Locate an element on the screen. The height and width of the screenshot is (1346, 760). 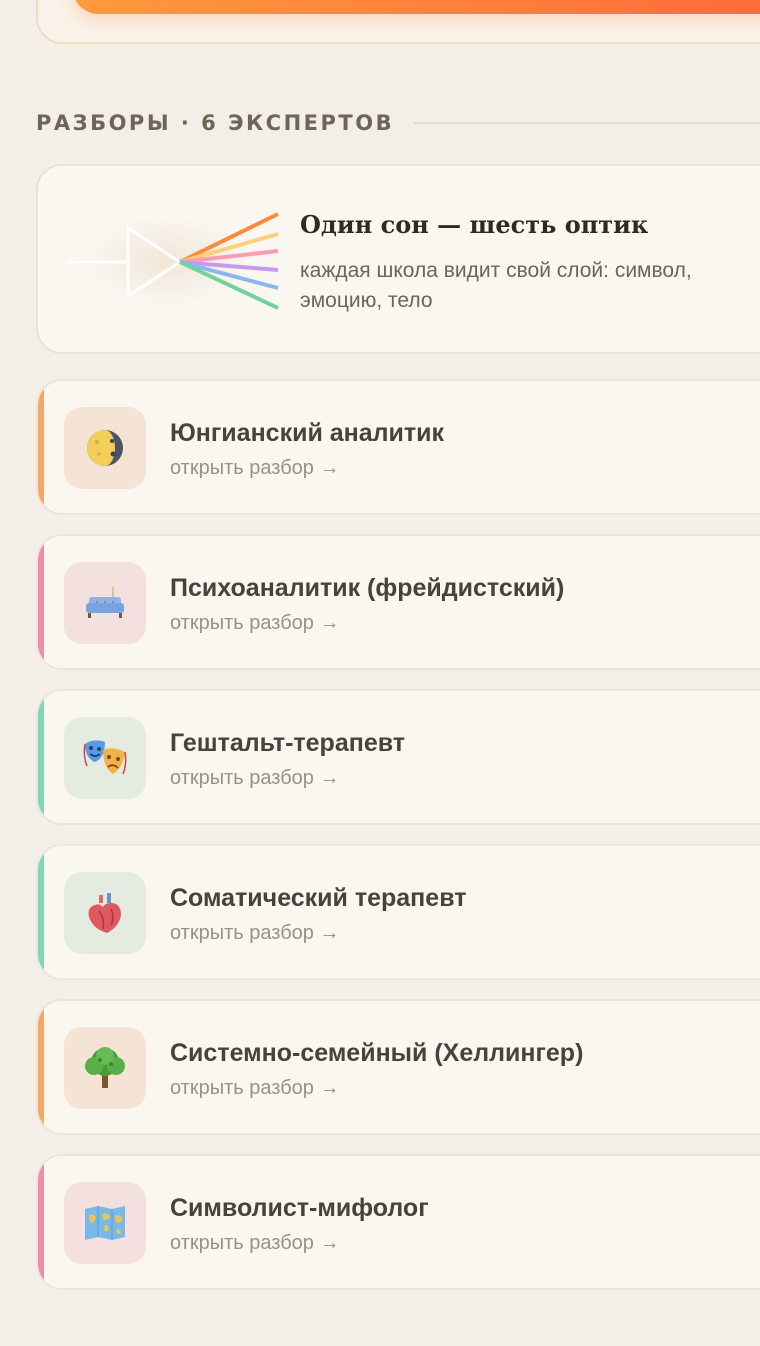
section-divider is located at coordinates (587, 123).